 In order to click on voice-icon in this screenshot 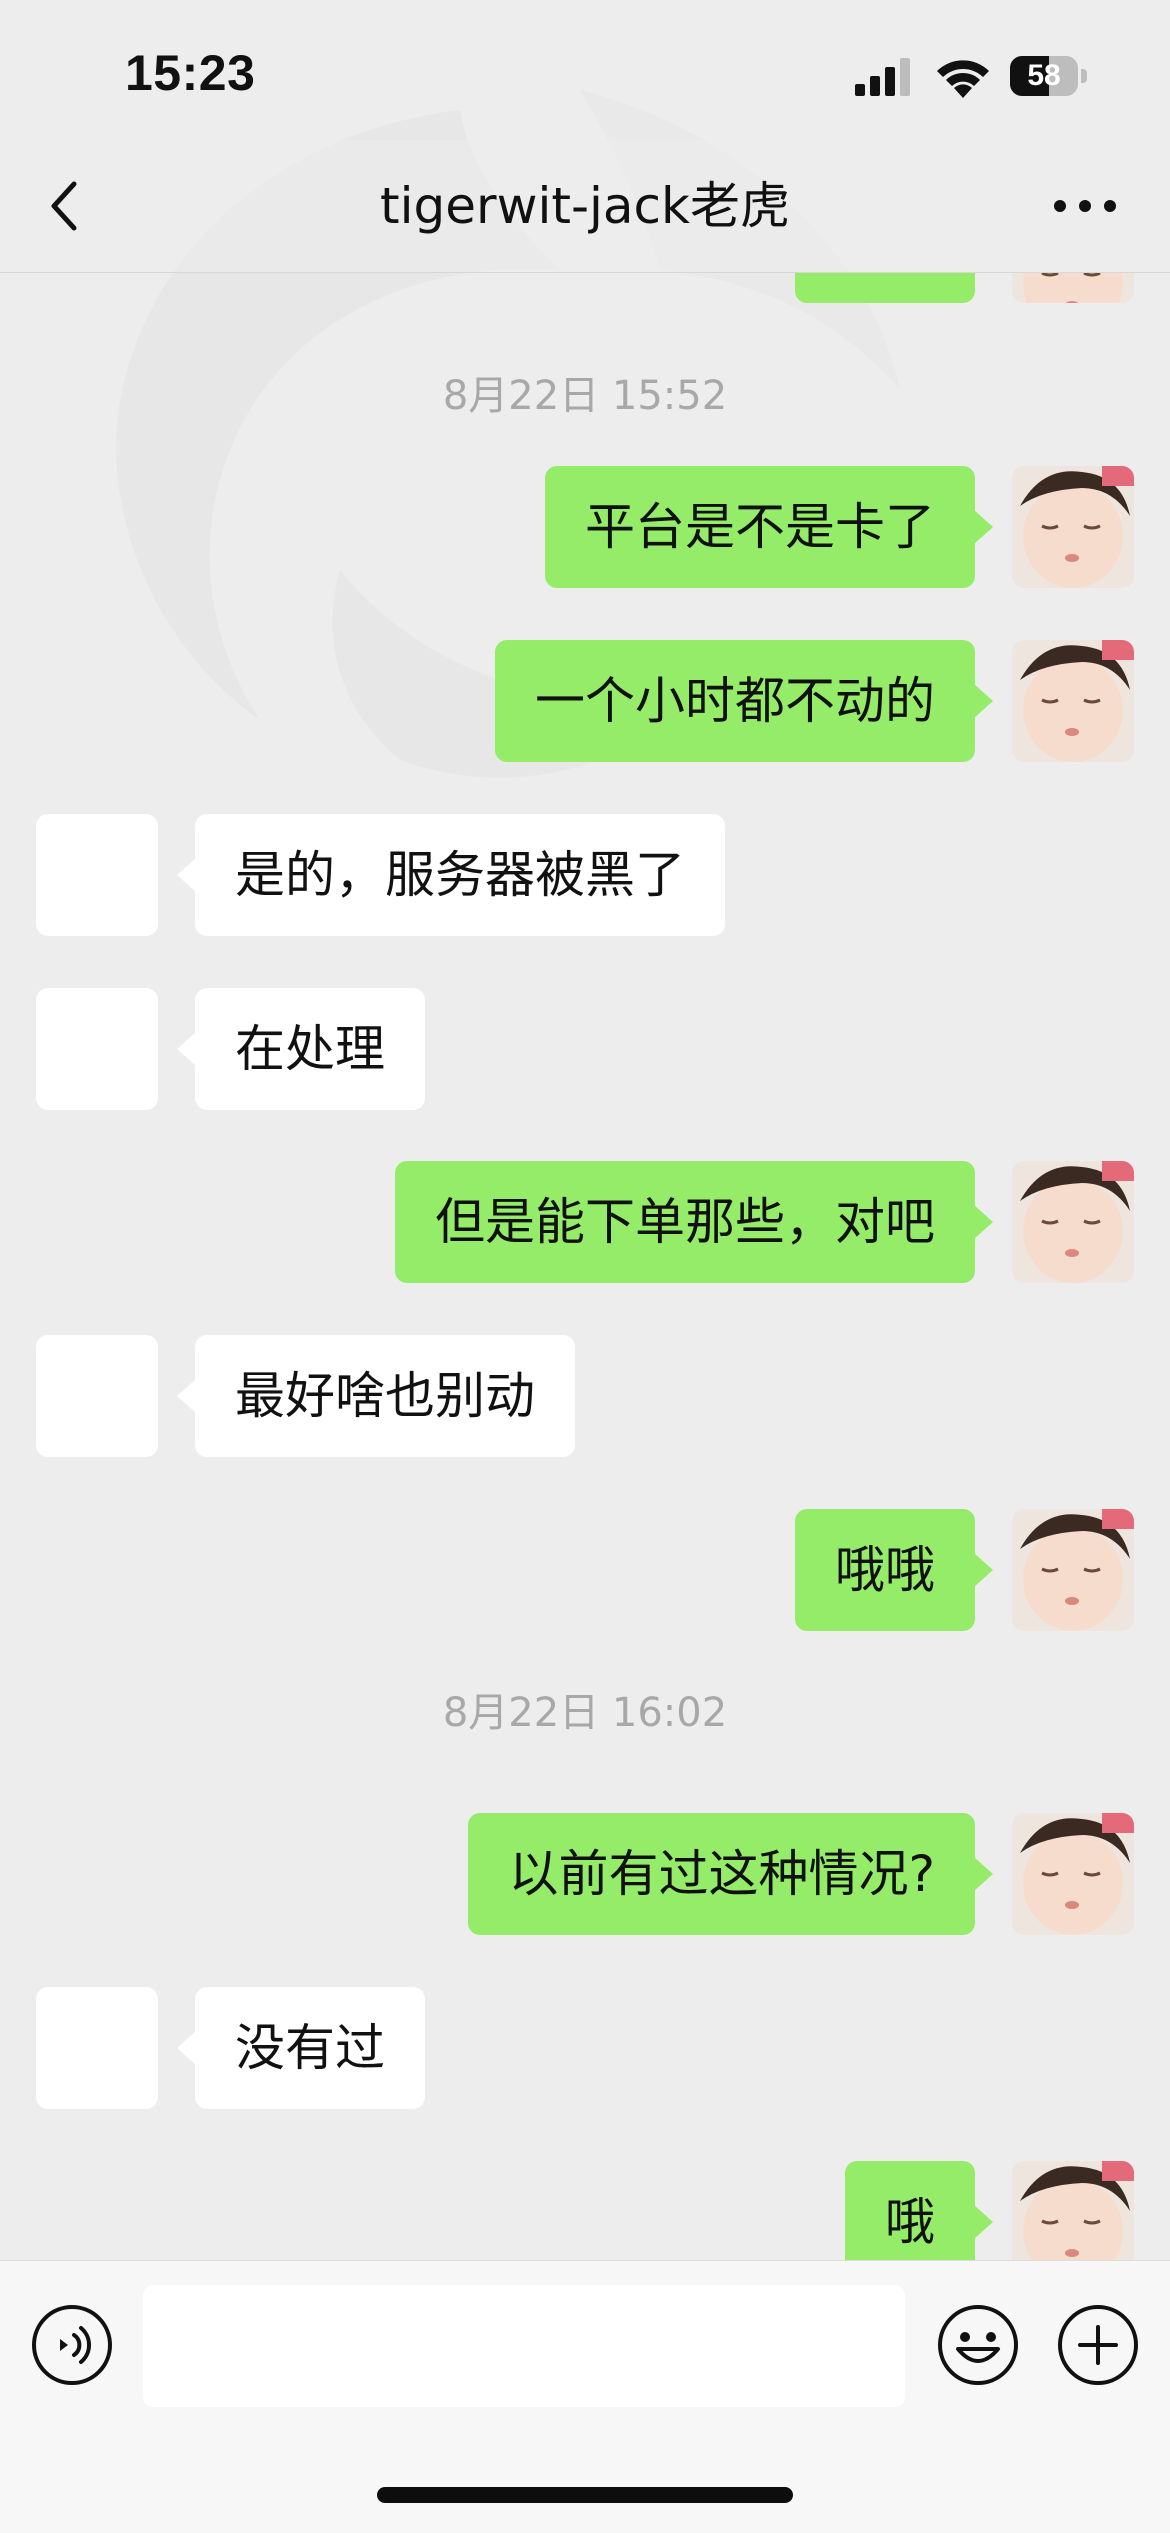, I will do `click(72, 2345)`.